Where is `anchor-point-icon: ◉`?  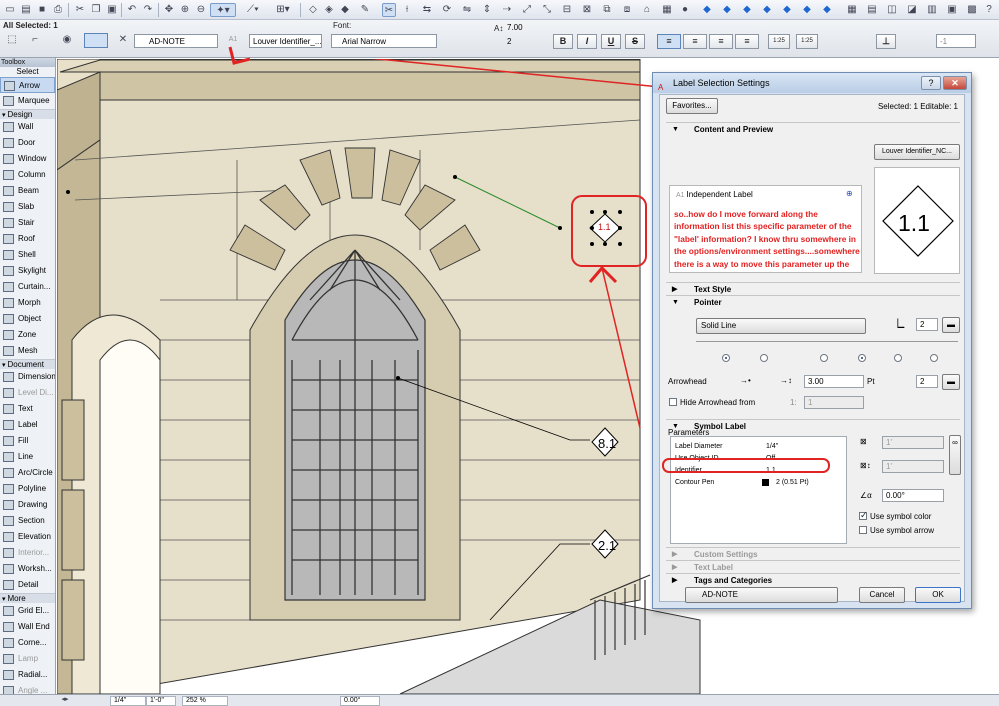 anchor-point-icon: ◉ is located at coordinates (67, 40).